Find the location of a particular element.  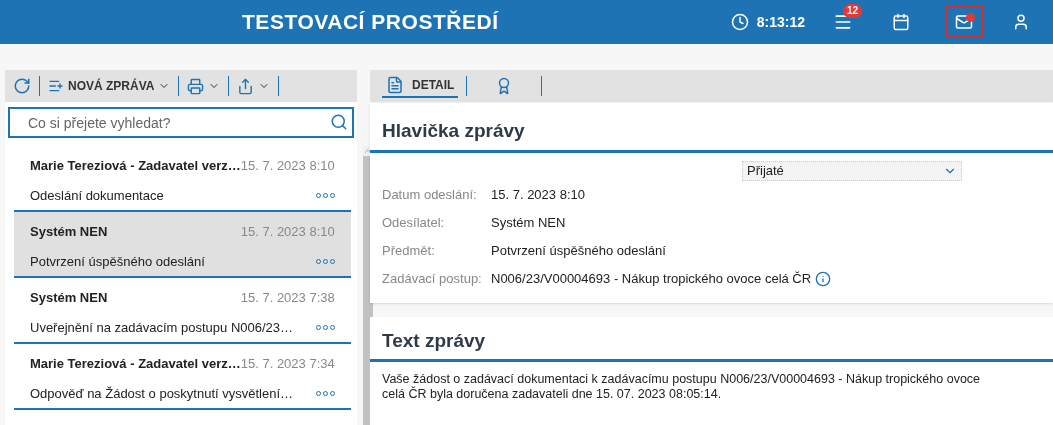

list-icon is located at coordinates (56, 86).